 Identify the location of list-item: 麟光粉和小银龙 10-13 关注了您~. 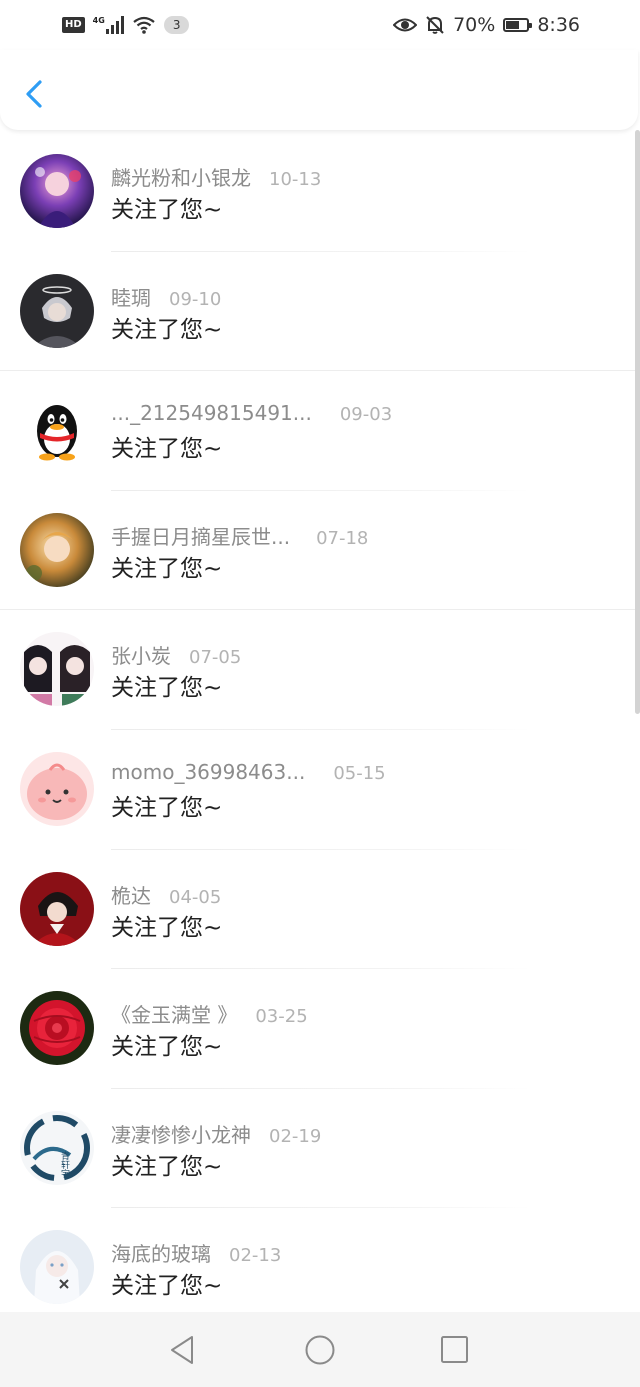
(320, 192).